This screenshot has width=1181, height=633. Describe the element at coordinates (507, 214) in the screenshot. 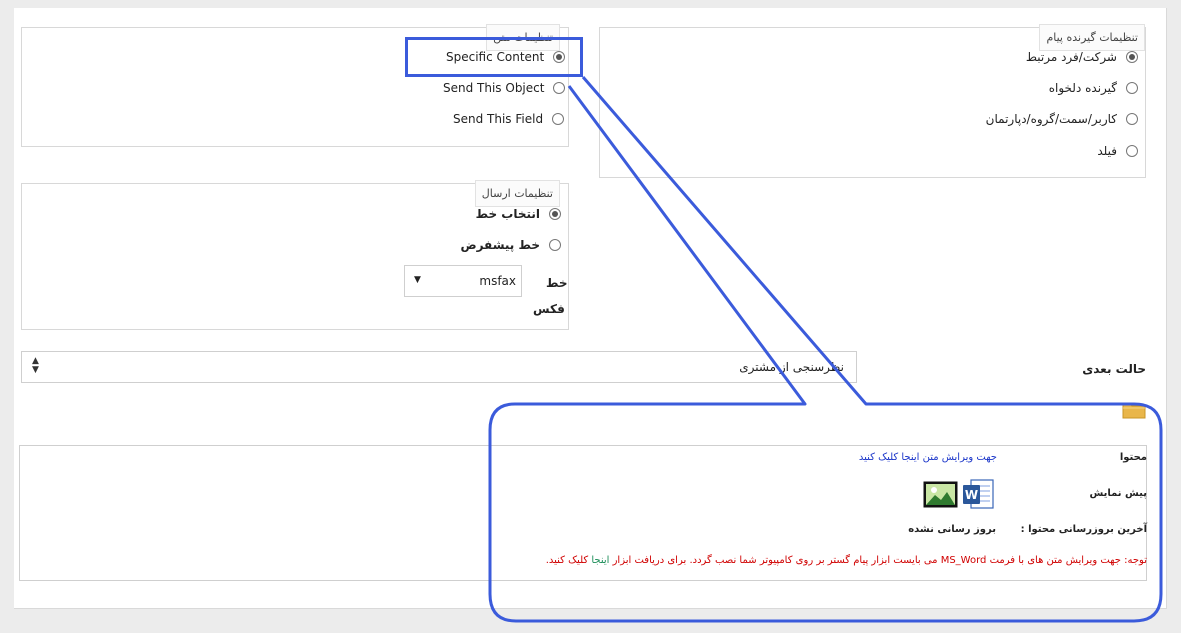

I see `radio-label: انتخاب خط` at that location.